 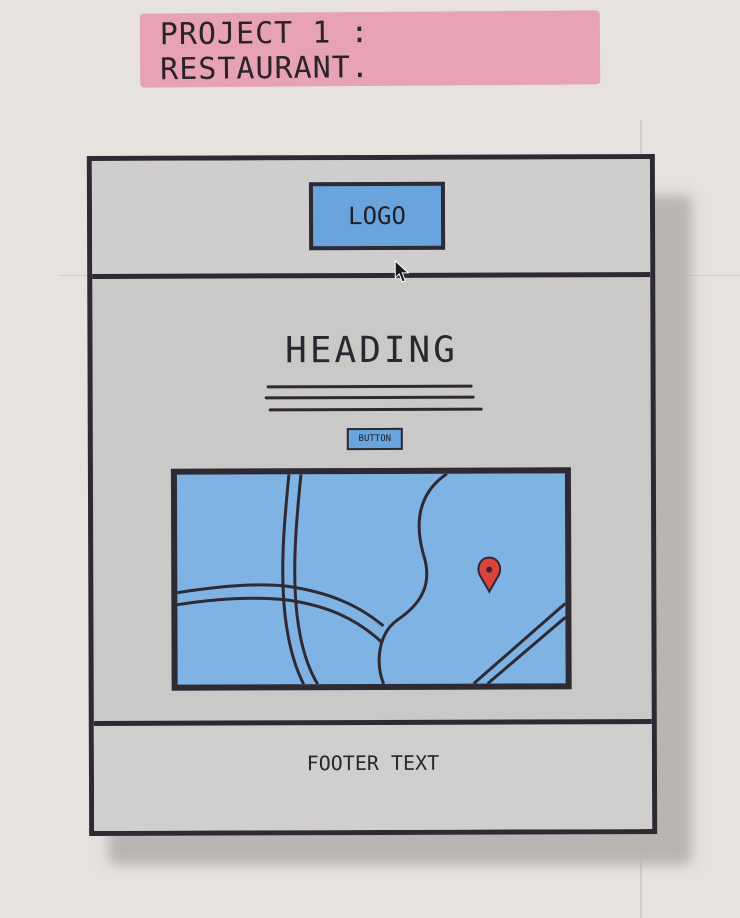 I want to click on wireframe-footer: FOOTER TEXT, so click(x=373, y=775).